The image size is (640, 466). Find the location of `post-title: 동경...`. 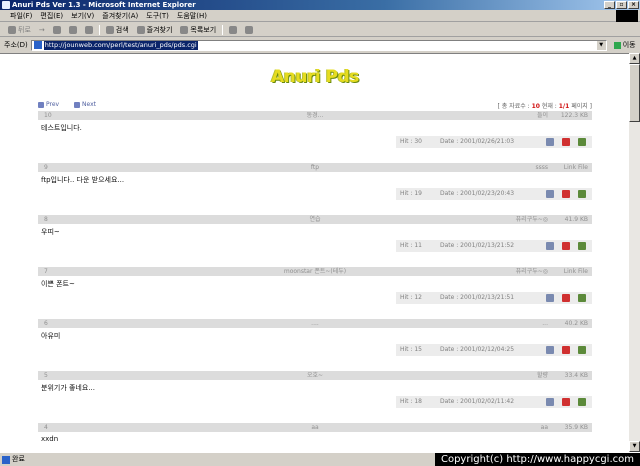

post-title: 동경... is located at coordinates (315, 115).